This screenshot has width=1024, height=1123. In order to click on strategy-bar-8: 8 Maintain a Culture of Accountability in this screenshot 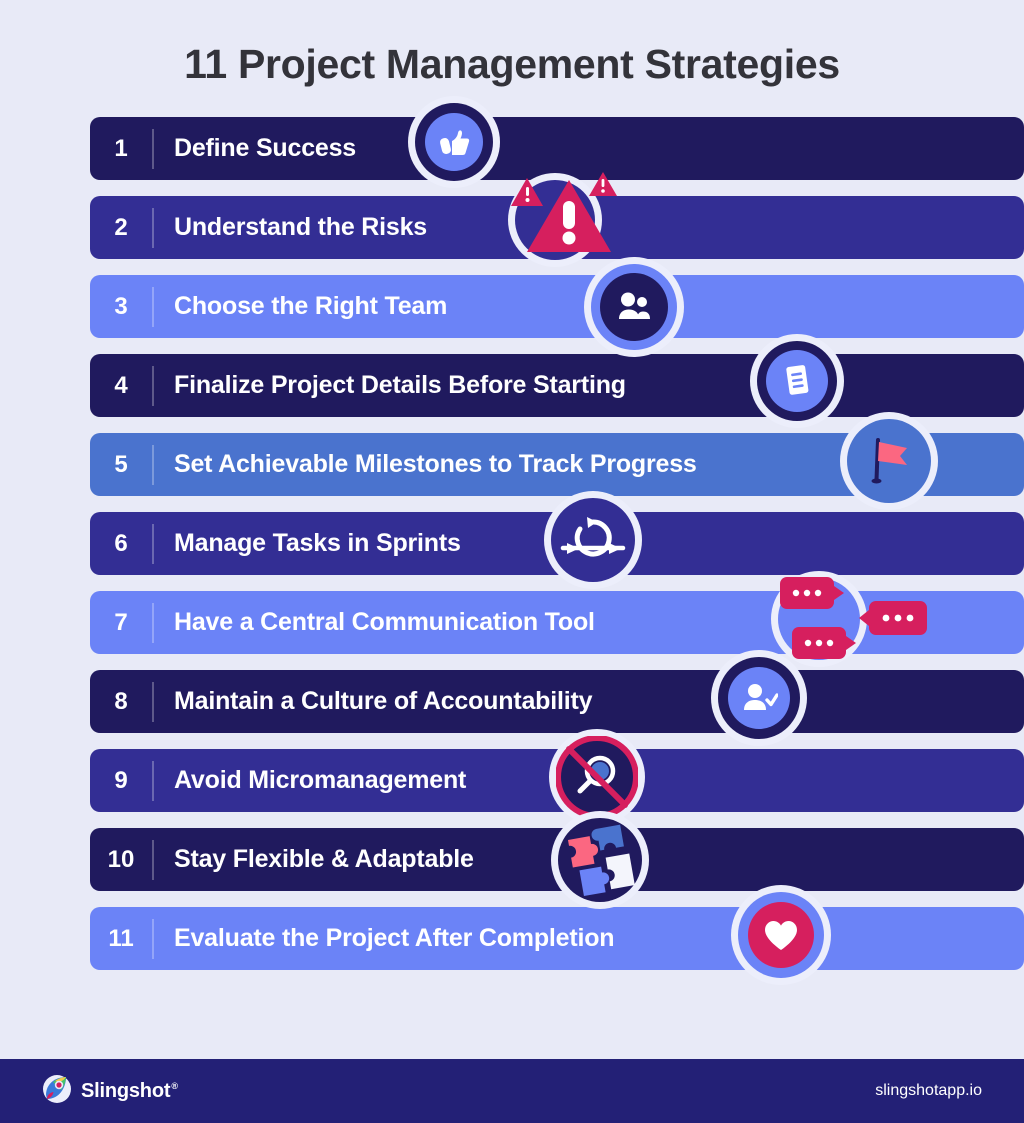, I will do `click(557, 702)`.